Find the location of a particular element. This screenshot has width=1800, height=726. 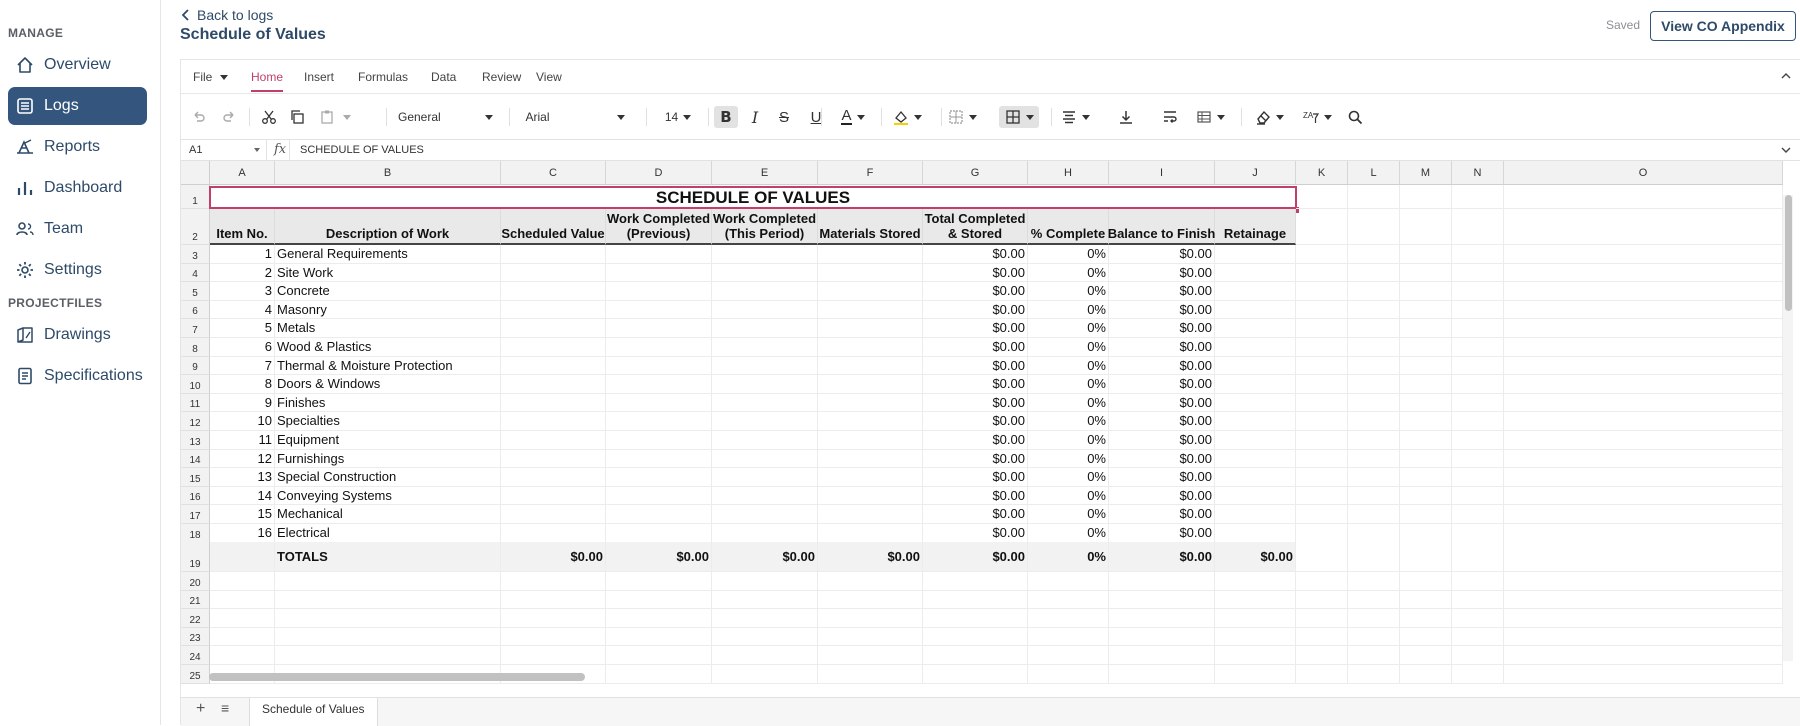

description-cell: Wood & Plastics is located at coordinates (388, 347).